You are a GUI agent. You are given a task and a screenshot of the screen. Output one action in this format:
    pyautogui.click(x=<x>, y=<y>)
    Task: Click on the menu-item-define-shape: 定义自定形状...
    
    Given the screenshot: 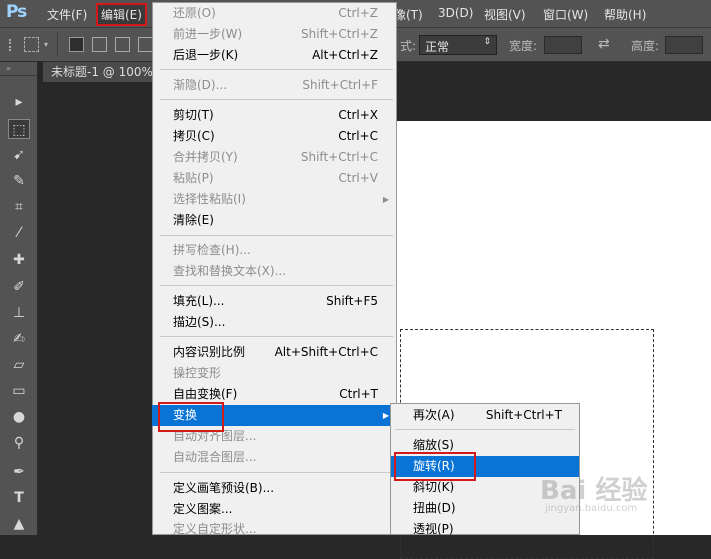 What is the action you would take?
    pyautogui.click(x=274, y=527)
    